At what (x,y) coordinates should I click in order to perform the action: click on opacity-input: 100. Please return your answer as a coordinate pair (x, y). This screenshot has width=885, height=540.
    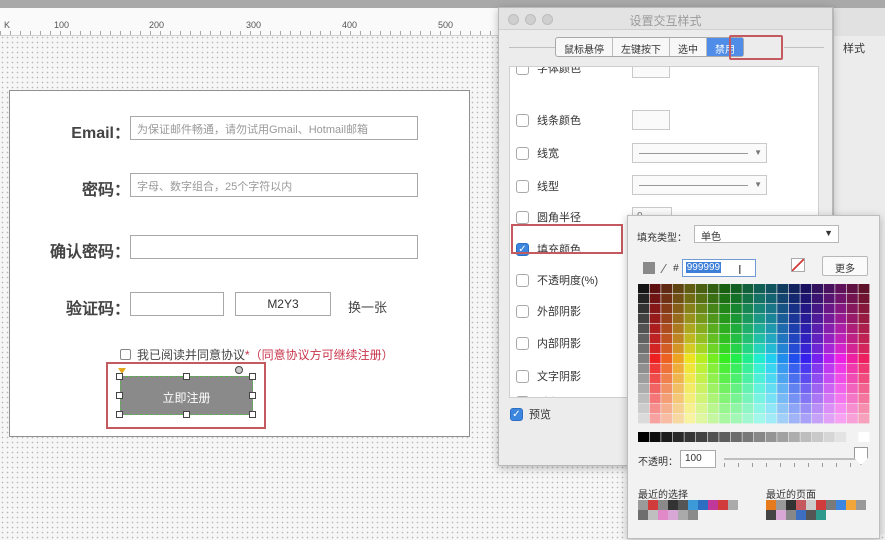
    Looking at the image, I should click on (698, 459).